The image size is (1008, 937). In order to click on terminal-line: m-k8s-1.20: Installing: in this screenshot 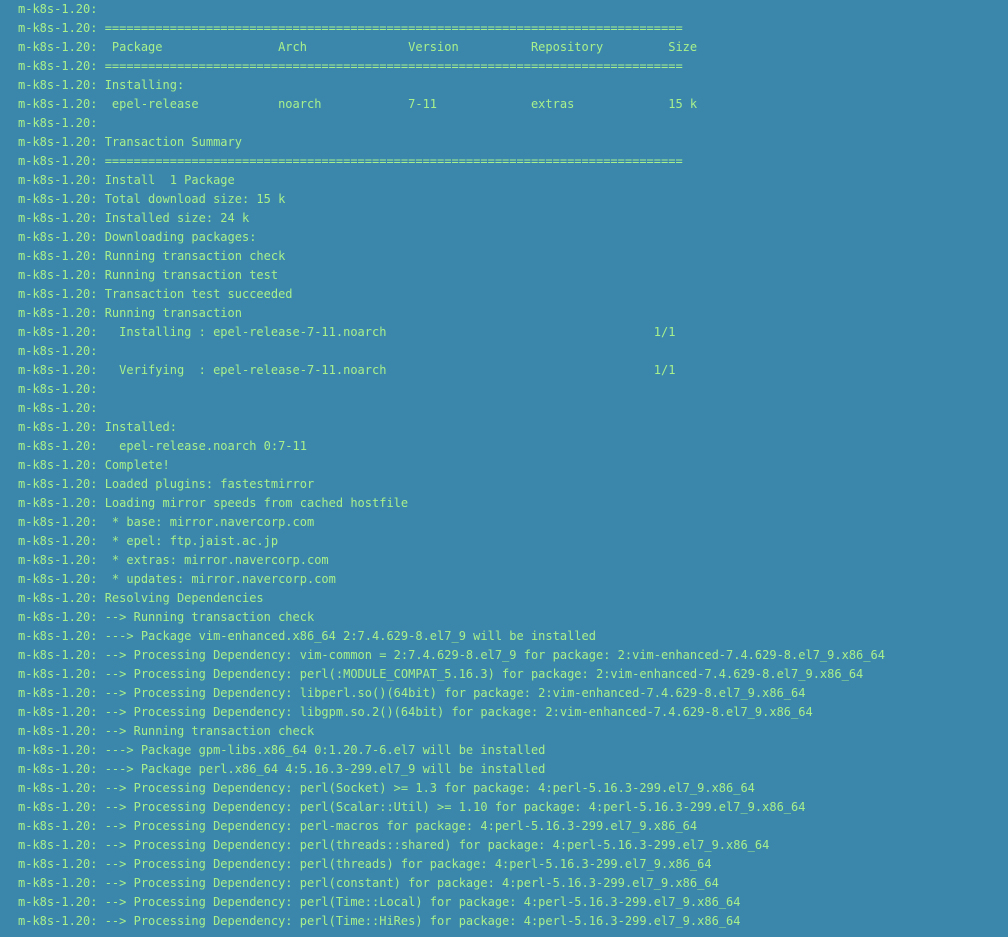, I will do `click(101, 85)`.